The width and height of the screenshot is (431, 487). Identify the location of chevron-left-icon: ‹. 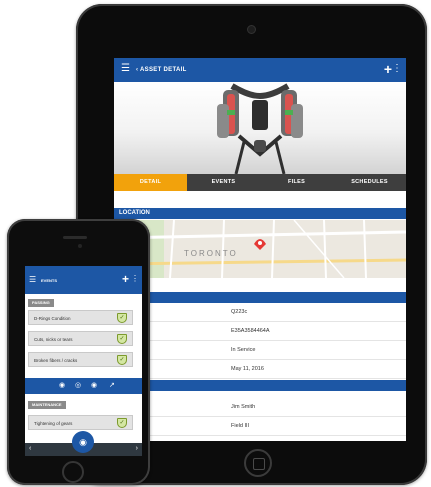
(30, 448).